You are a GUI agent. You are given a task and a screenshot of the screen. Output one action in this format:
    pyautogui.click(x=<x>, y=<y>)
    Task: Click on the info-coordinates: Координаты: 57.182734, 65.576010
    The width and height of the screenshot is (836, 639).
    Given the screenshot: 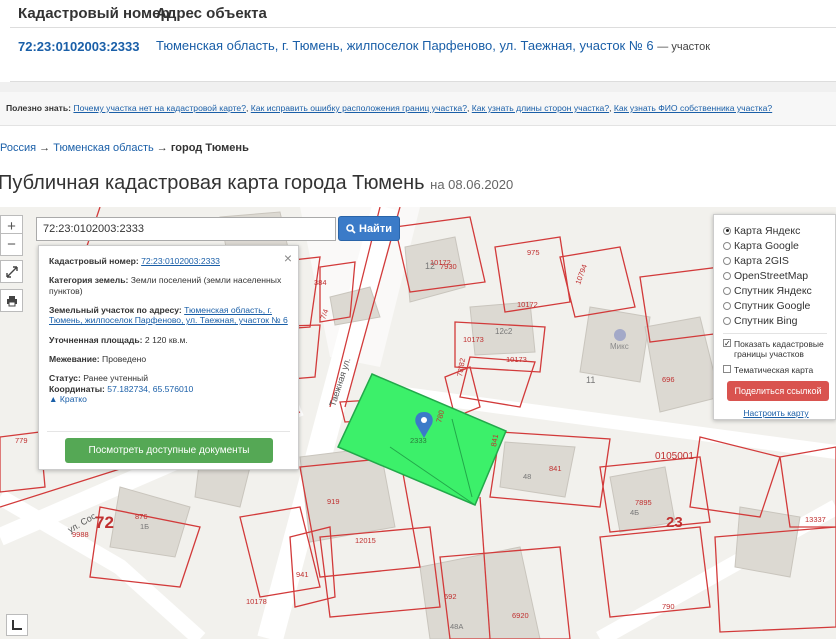 What is the action you would take?
    pyautogui.click(x=168, y=389)
    